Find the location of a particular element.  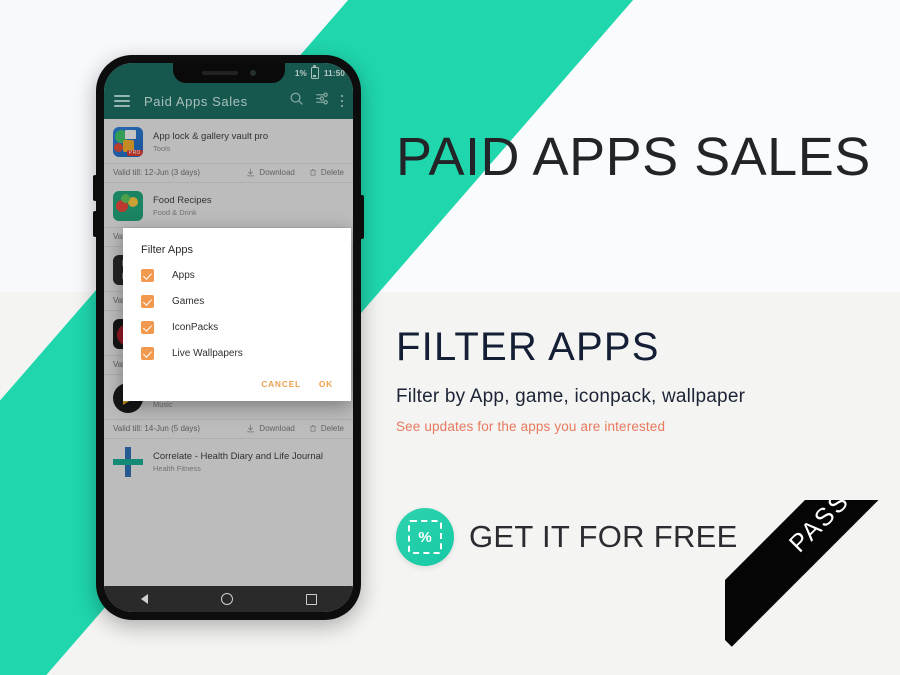

percent-symbol: % is located at coordinates (425, 537).